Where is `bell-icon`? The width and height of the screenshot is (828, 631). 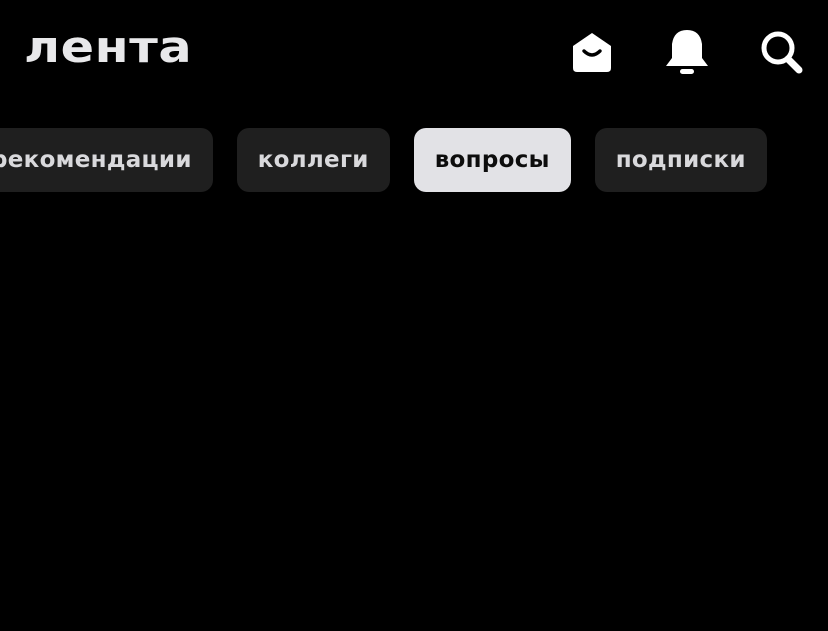
bell-icon is located at coordinates (687, 52).